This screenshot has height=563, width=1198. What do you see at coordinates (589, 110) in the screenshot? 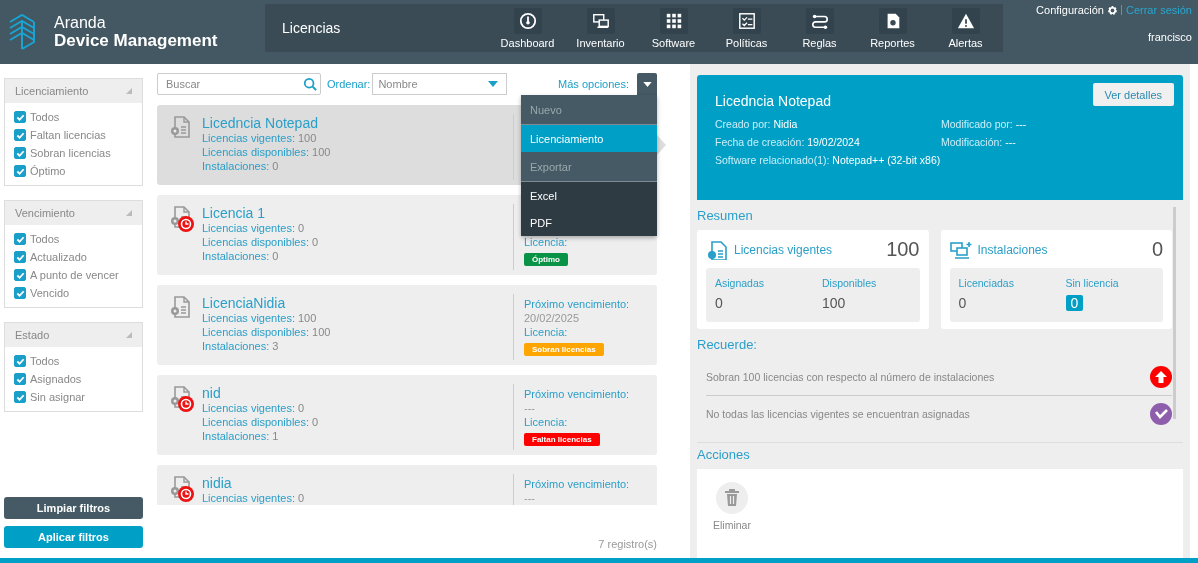
I see `menu-section-label: Nuevo` at bounding box center [589, 110].